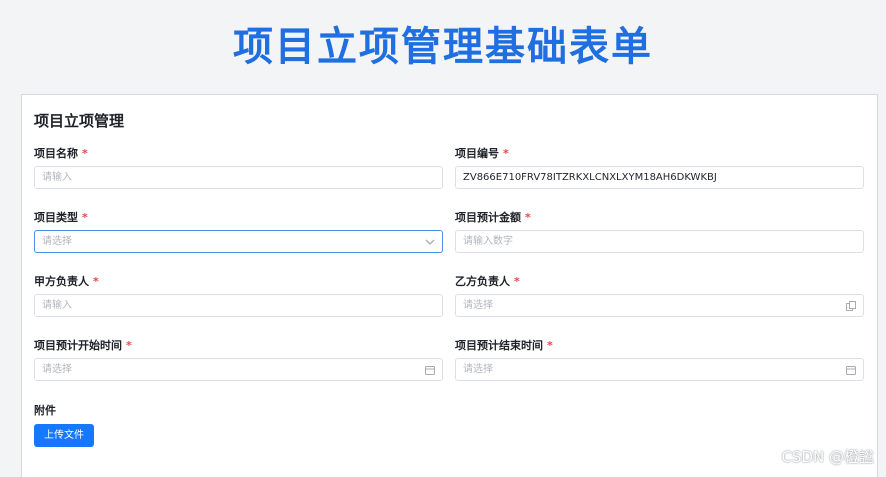 This screenshot has height=477, width=886. Describe the element at coordinates (487, 281) in the screenshot. I see `party-b-owner-label: 乙方负责人 *` at that location.